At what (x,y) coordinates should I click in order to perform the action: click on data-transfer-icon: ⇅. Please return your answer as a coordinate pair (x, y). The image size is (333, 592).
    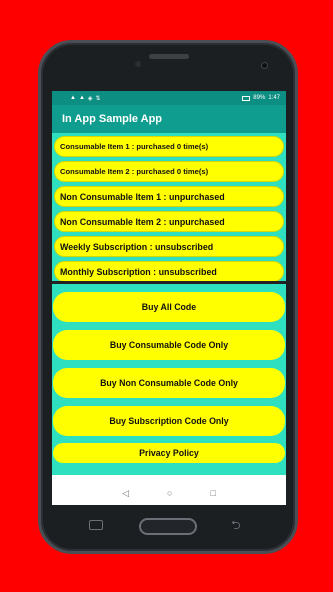
    Looking at the image, I should click on (98, 98).